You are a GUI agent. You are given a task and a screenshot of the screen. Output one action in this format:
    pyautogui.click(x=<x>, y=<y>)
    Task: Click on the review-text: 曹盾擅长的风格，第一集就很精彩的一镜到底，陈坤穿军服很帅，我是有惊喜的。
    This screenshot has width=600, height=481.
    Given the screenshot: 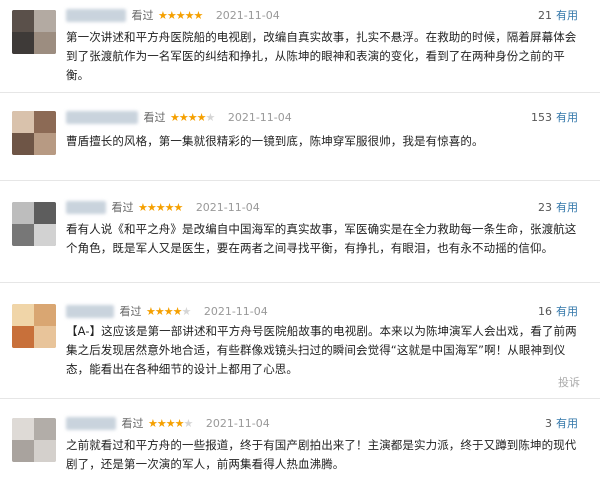 What is the action you would take?
    pyautogui.click(x=275, y=141)
    